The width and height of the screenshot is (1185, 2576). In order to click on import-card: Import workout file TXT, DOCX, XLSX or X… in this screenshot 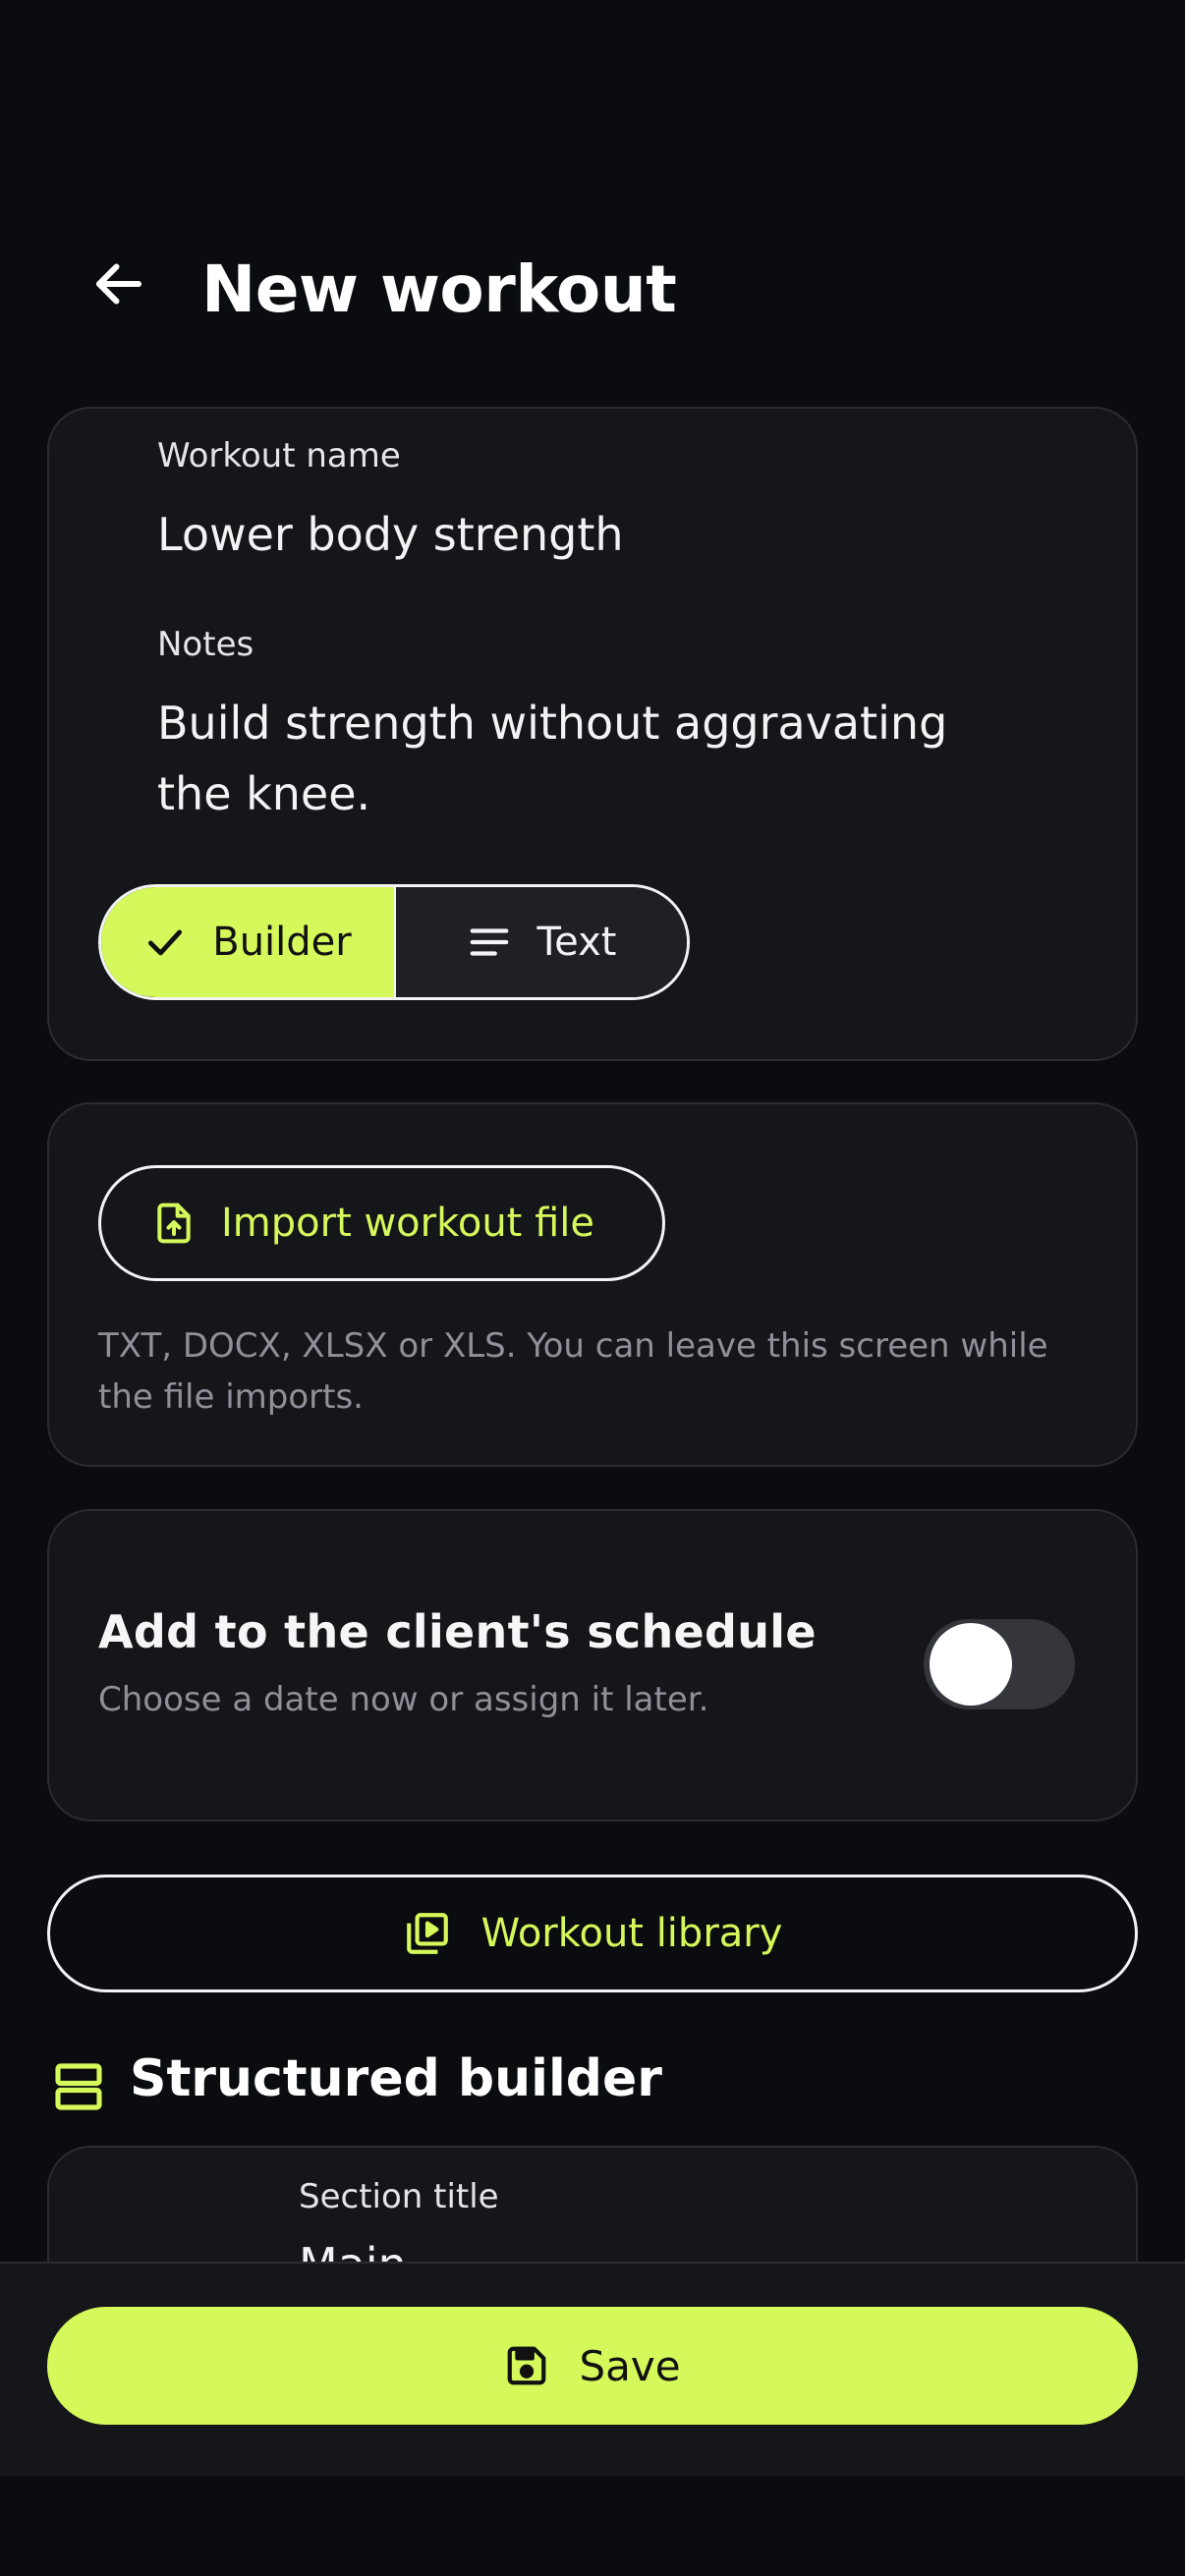, I will do `click(592, 1284)`.